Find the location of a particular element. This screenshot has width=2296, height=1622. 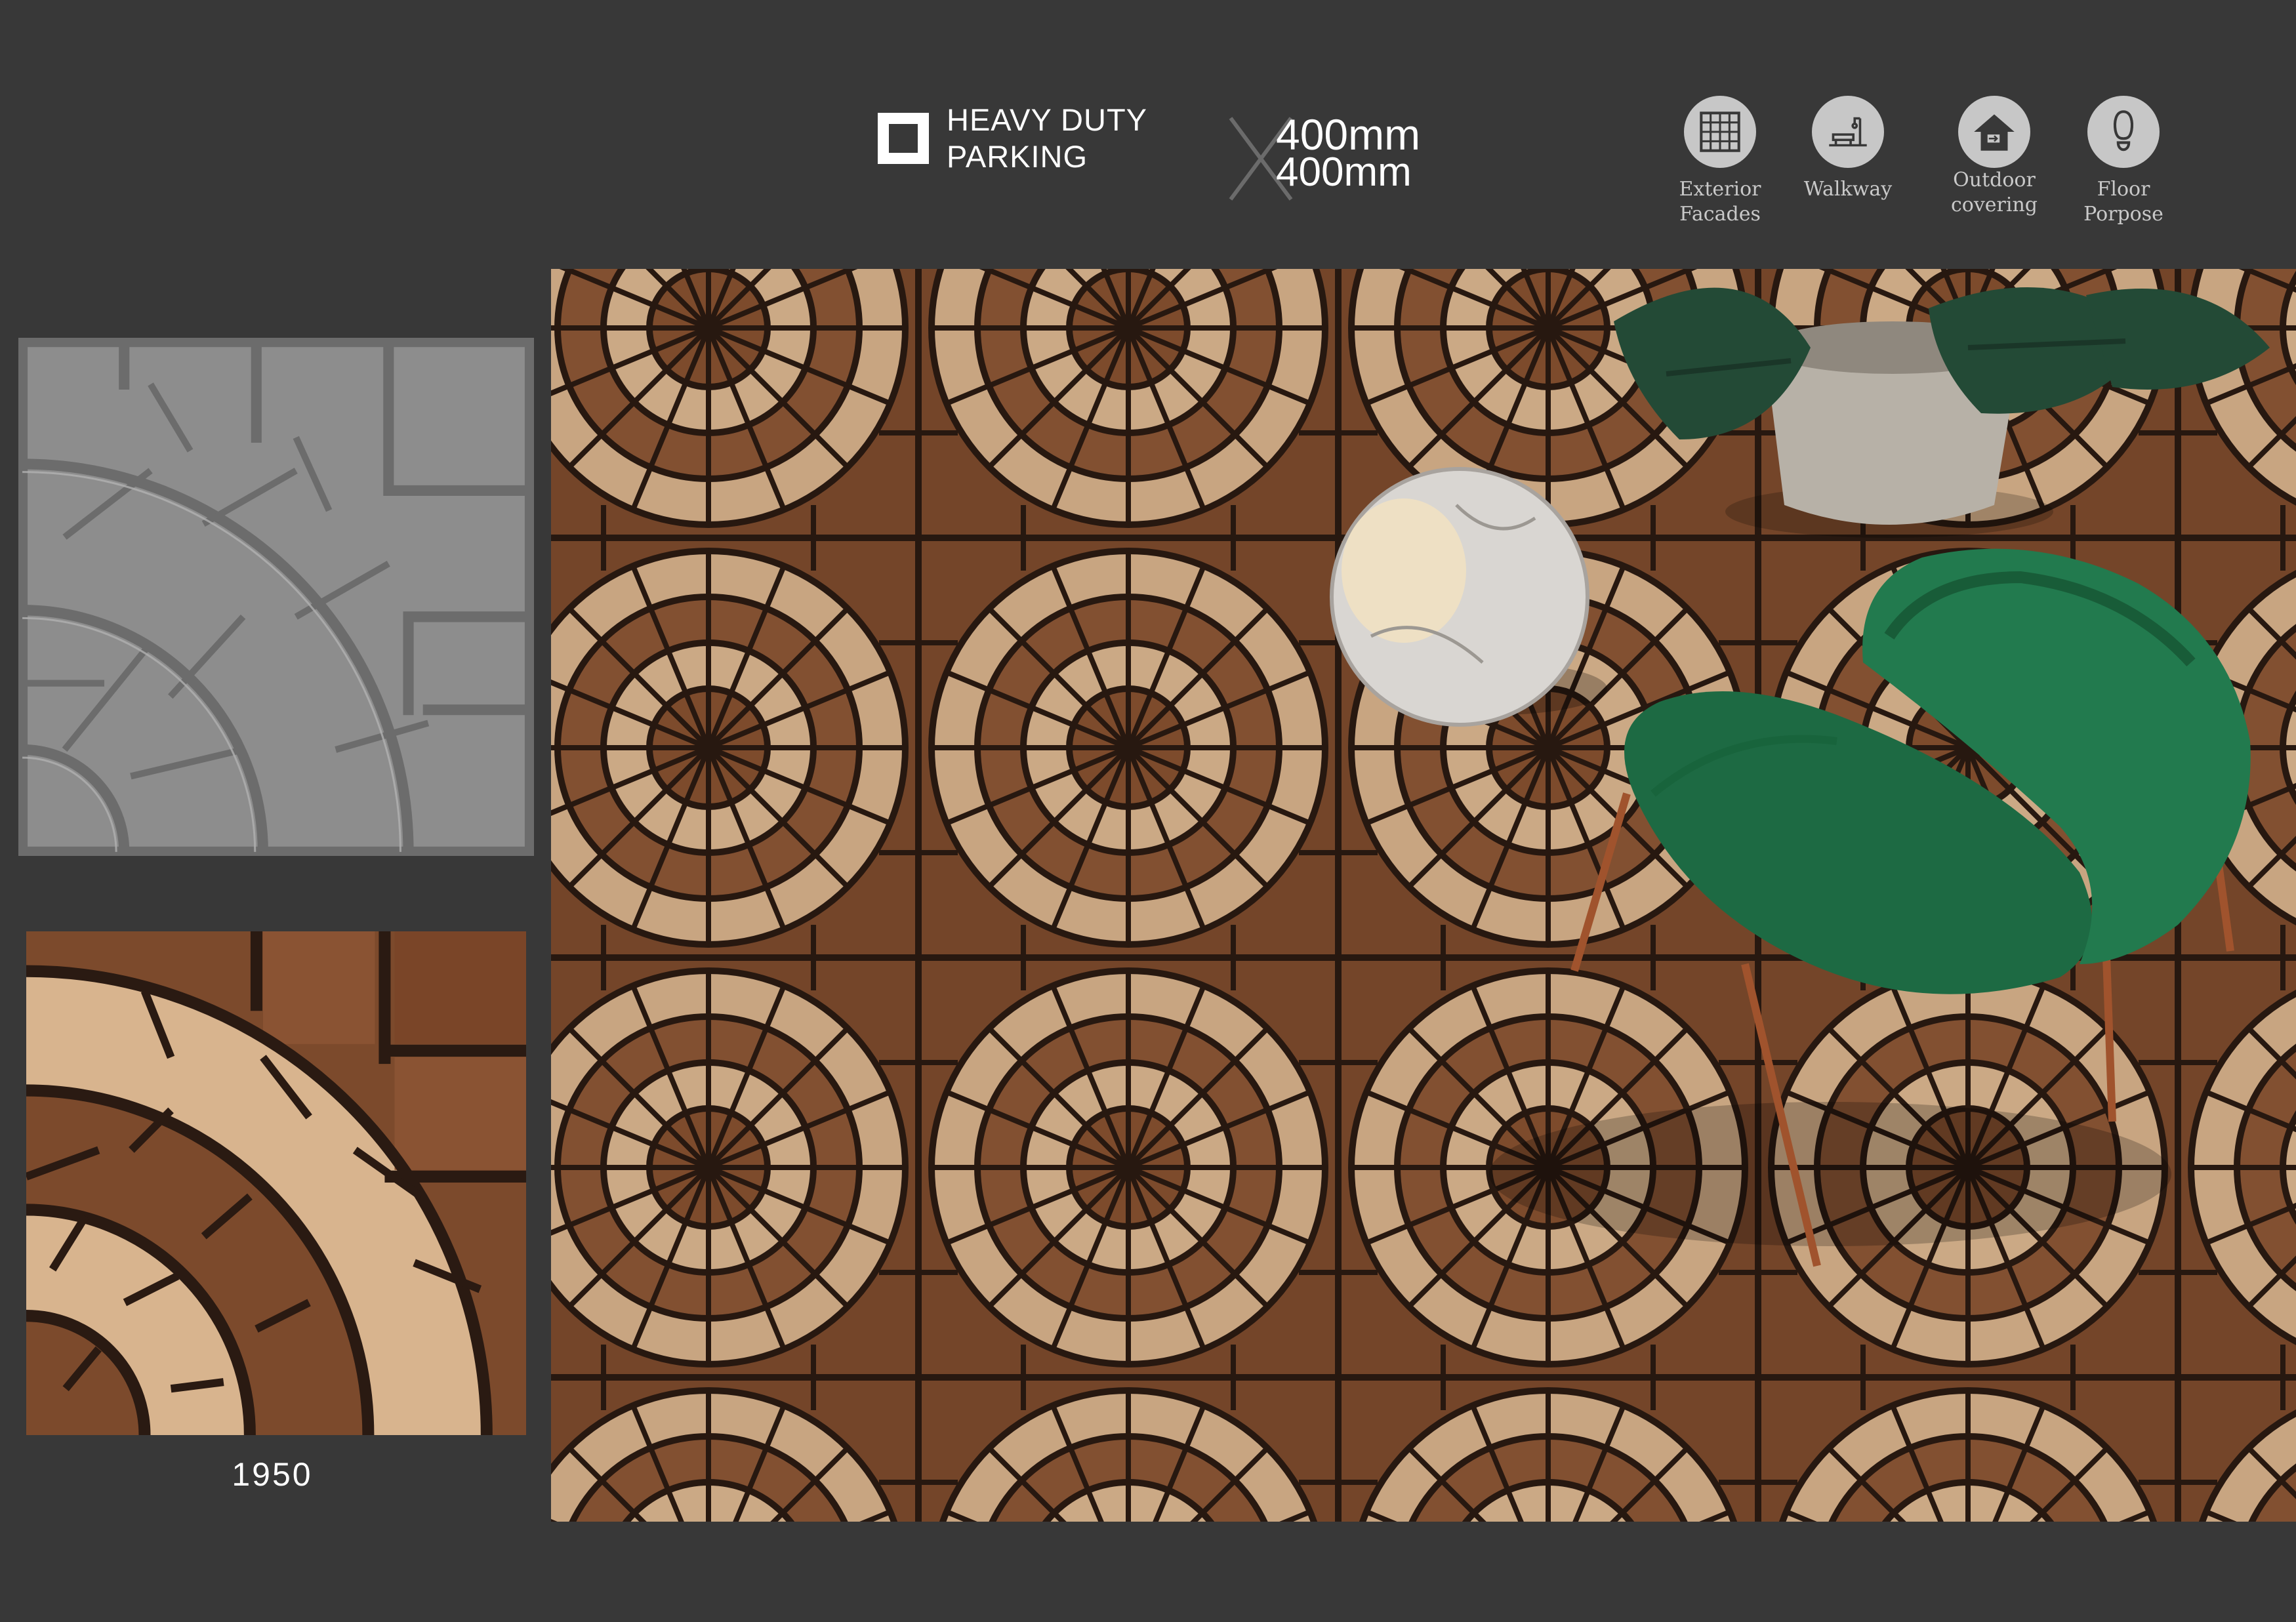

square-outline-icon is located at coordinates (903, 139).